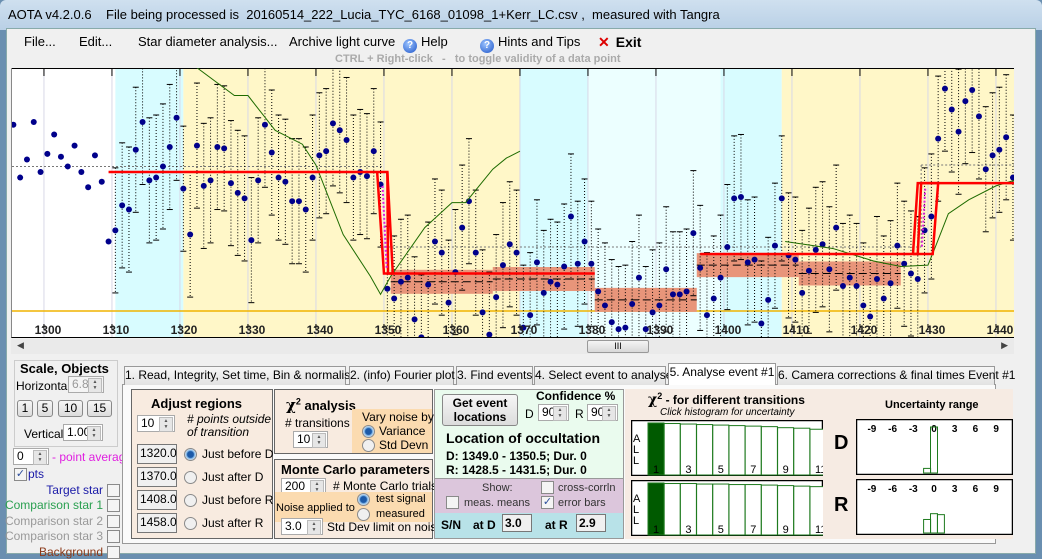 Image resolution: width=1042 pixels, height=559 pixels. Describe the element at coordinates (20, 456) in the screenshot. I see `point-average-value: 0` at that location.